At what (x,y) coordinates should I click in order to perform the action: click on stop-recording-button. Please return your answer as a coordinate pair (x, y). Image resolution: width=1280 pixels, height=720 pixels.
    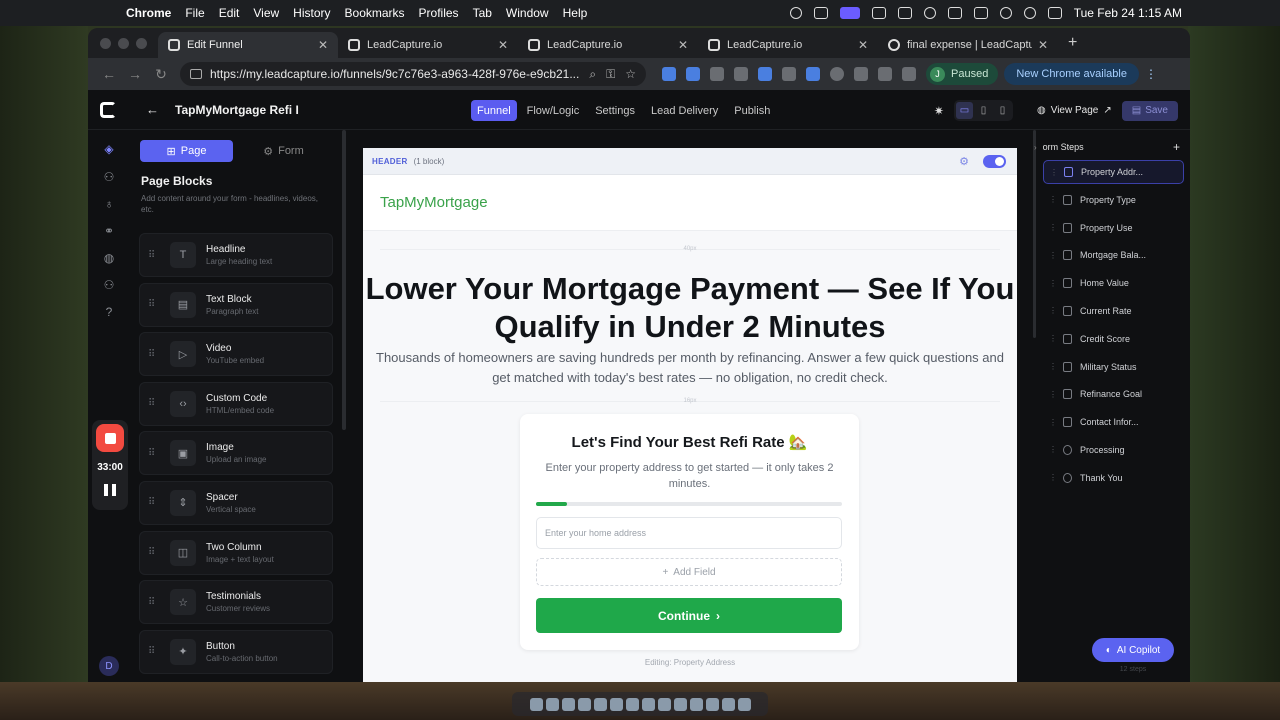
    Looking at the image, I should click on (110, 438).